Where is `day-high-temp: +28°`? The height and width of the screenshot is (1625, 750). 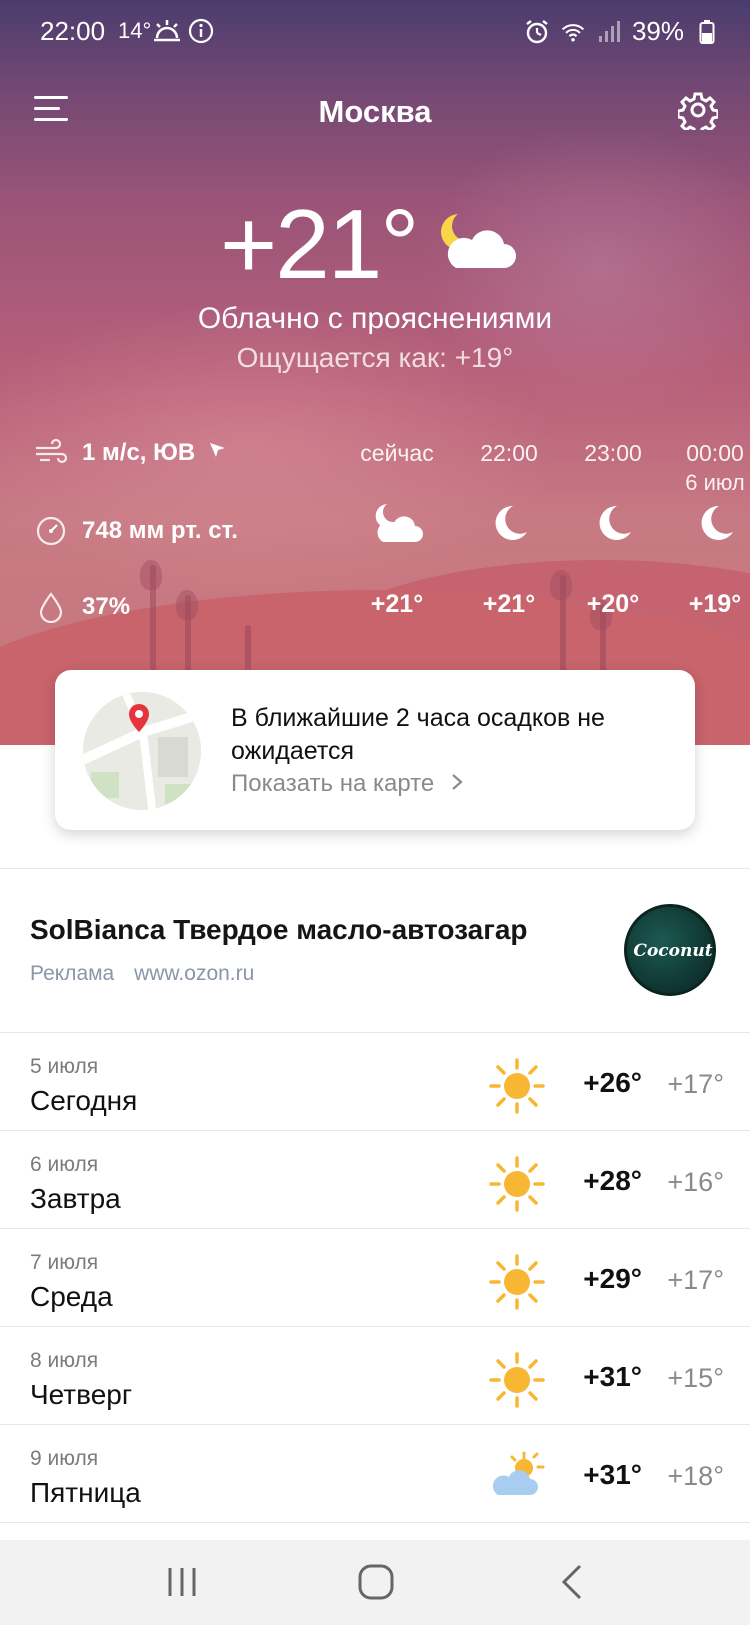
day-high-temp: +28° is located at coordinates (612, 1180).